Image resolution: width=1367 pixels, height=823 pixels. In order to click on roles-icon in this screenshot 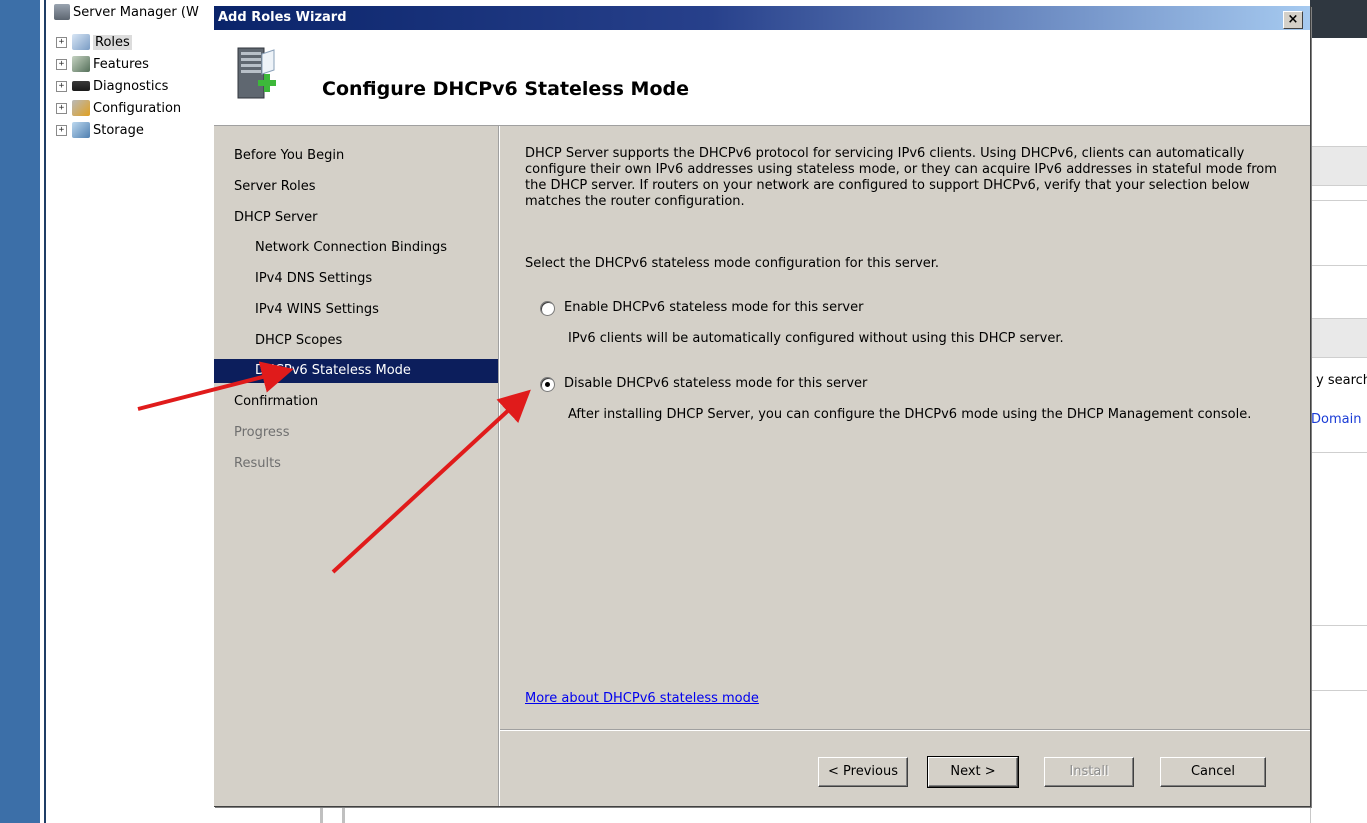, I will do `click(81, 42)`.